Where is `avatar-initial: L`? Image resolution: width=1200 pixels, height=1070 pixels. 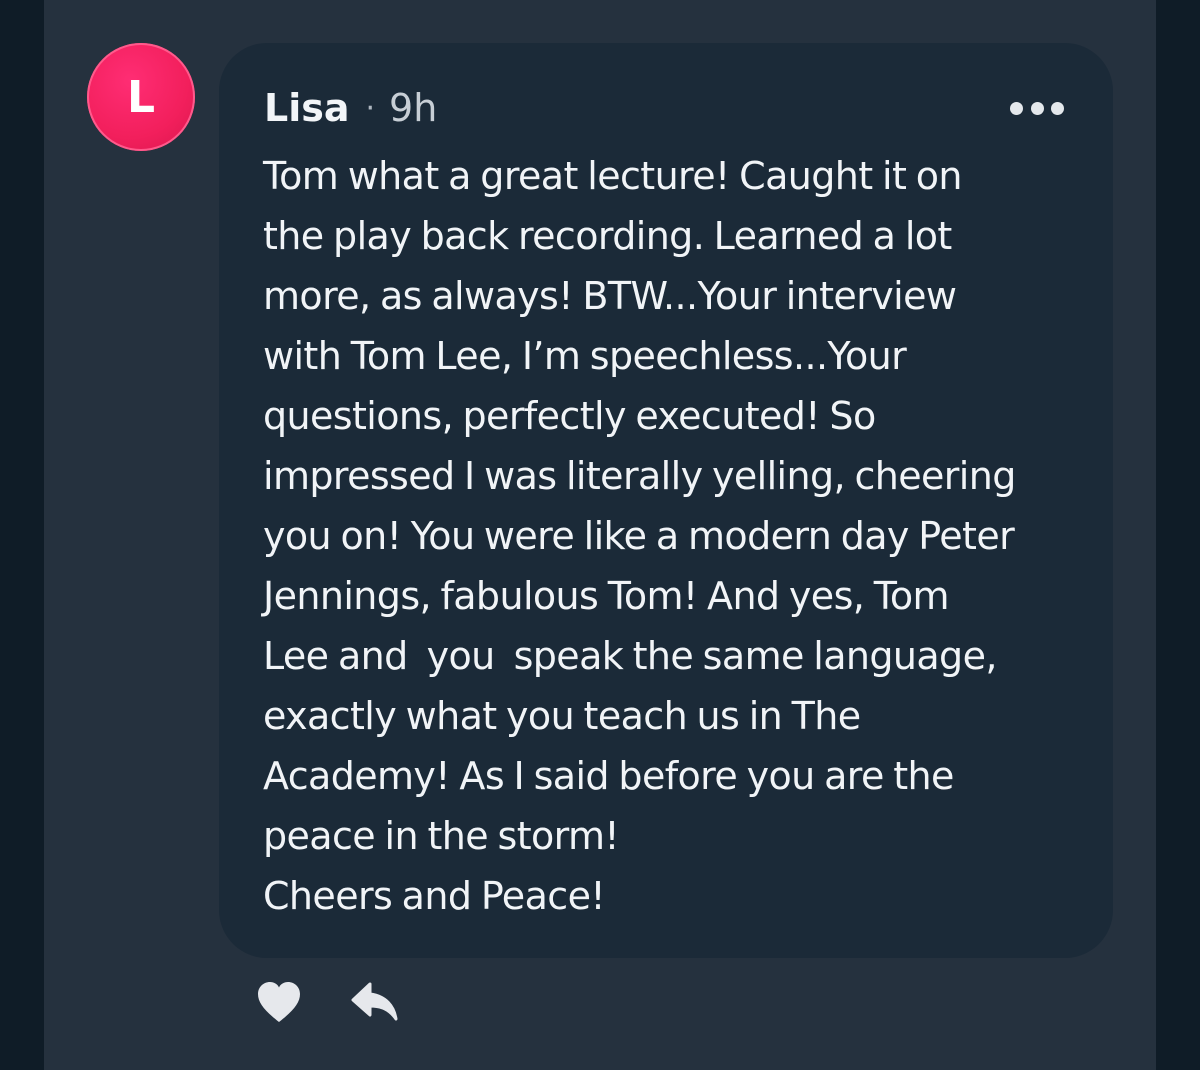 avatar-initial: L is located at coordinates (141, 97).